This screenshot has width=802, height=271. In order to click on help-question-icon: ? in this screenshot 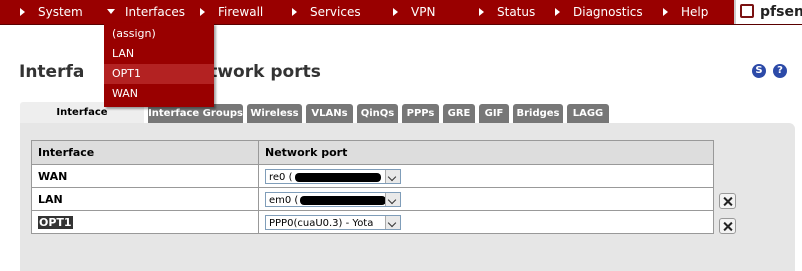, I will do `click(780, 71)`.